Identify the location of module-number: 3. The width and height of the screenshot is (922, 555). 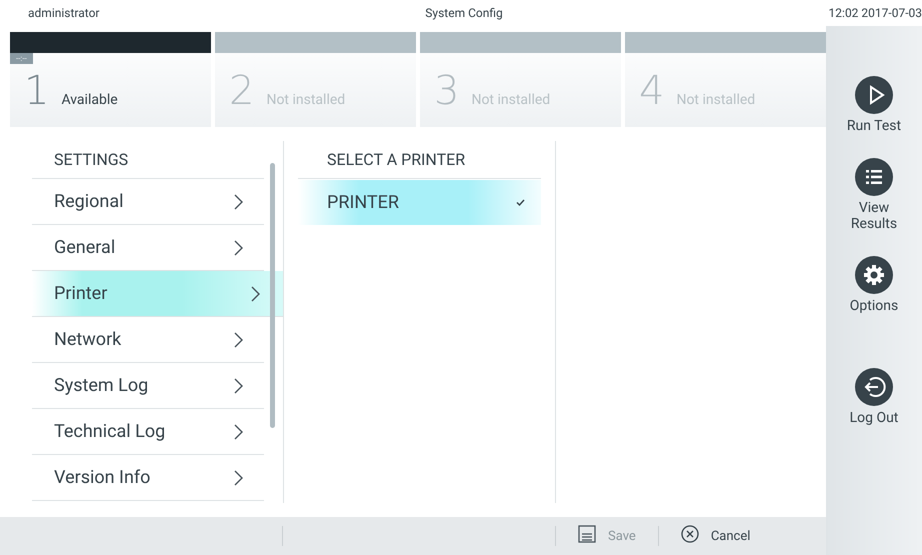
(447, 91).